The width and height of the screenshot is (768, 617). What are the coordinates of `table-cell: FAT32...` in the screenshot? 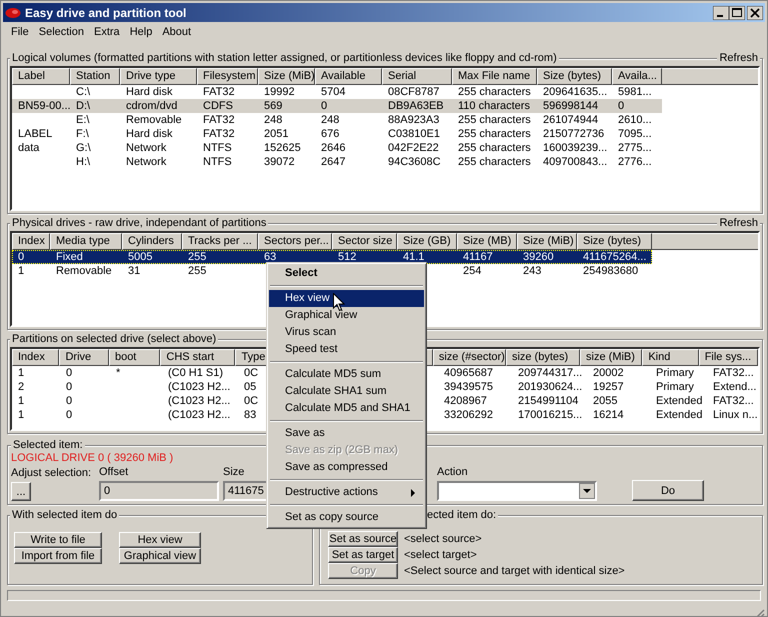 It's located at (733, 401).